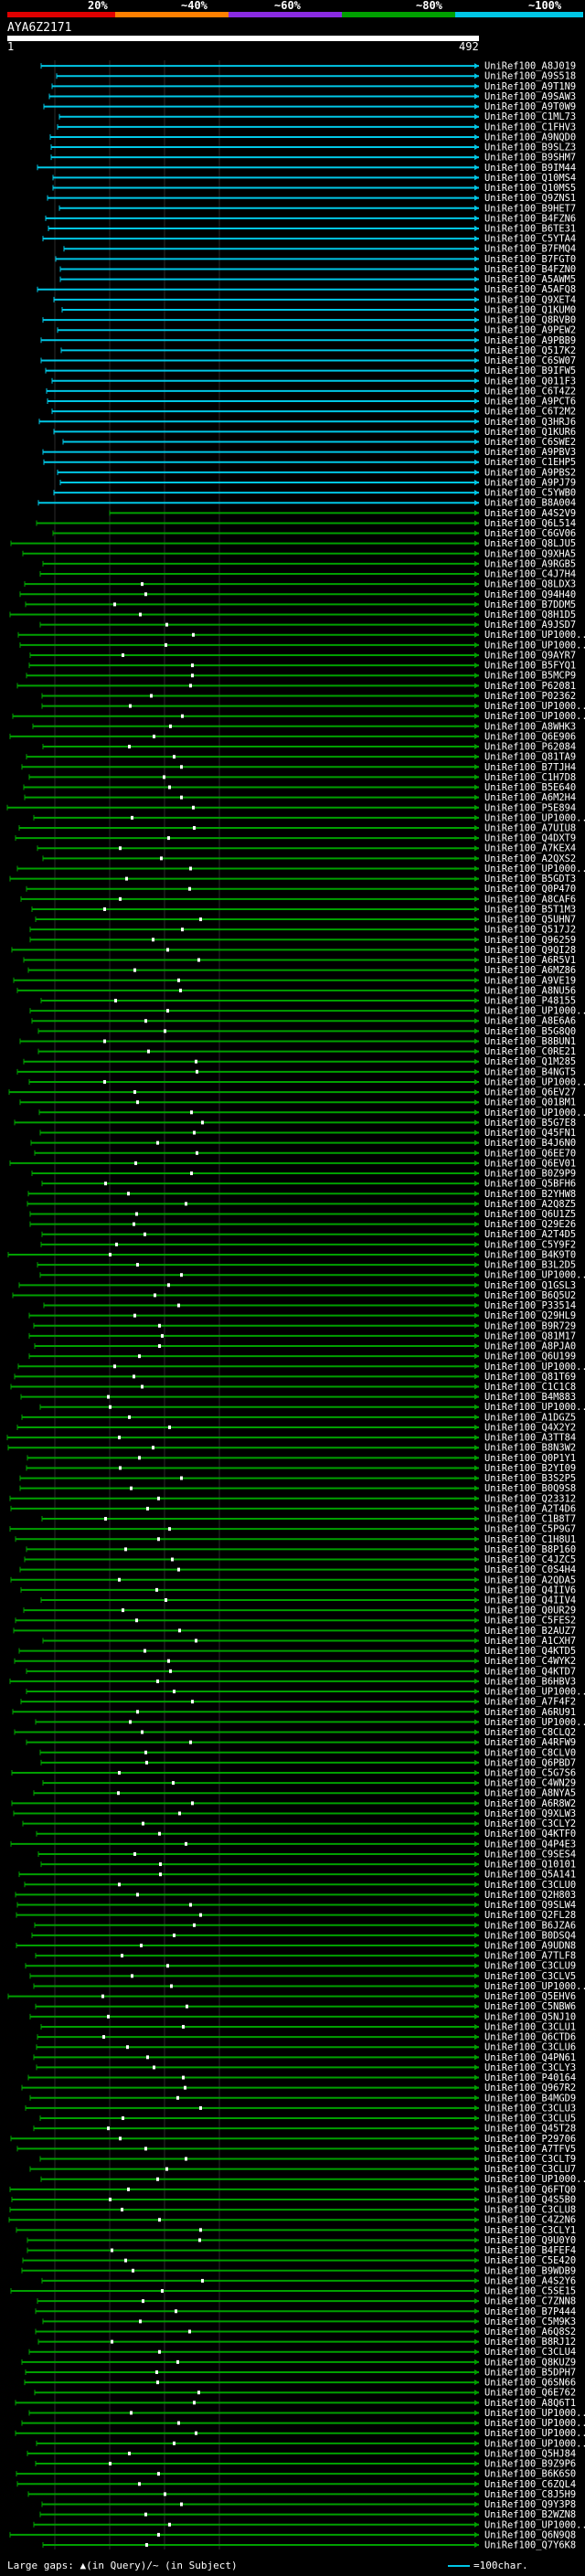 The height and width of the screenshot is (2576, 585). I want to click on hit-label: UniRef100_Q7Y6K8, so click(530, 2544).